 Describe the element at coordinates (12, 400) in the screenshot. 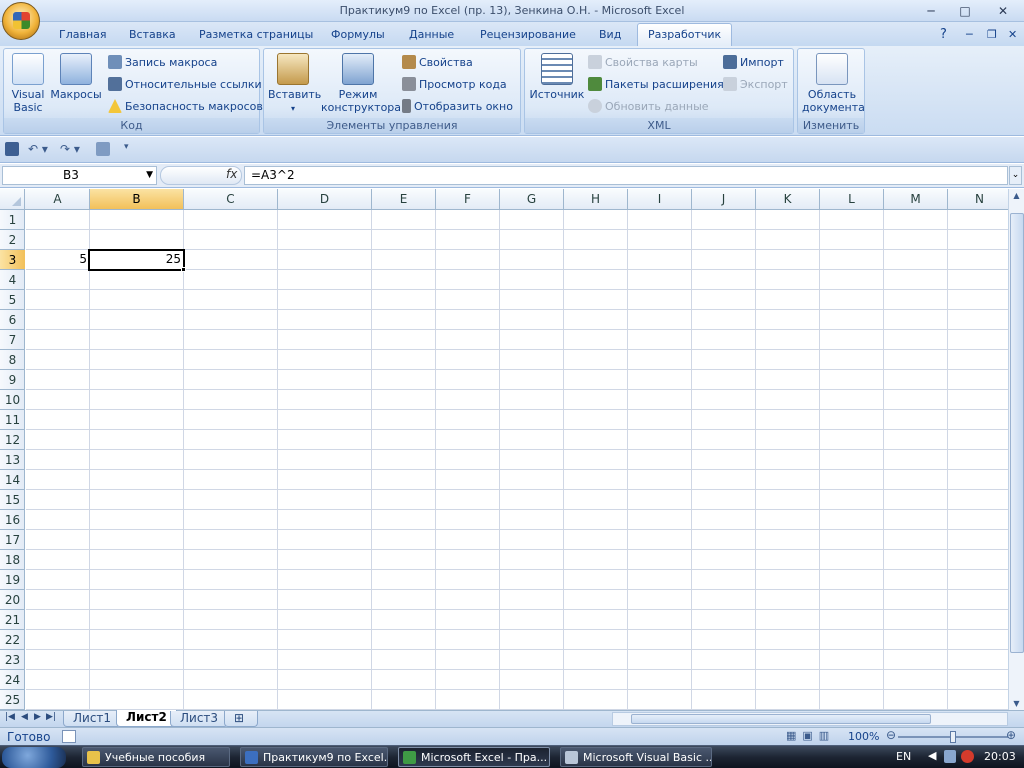

I see `row-header-10: 10` at that location.